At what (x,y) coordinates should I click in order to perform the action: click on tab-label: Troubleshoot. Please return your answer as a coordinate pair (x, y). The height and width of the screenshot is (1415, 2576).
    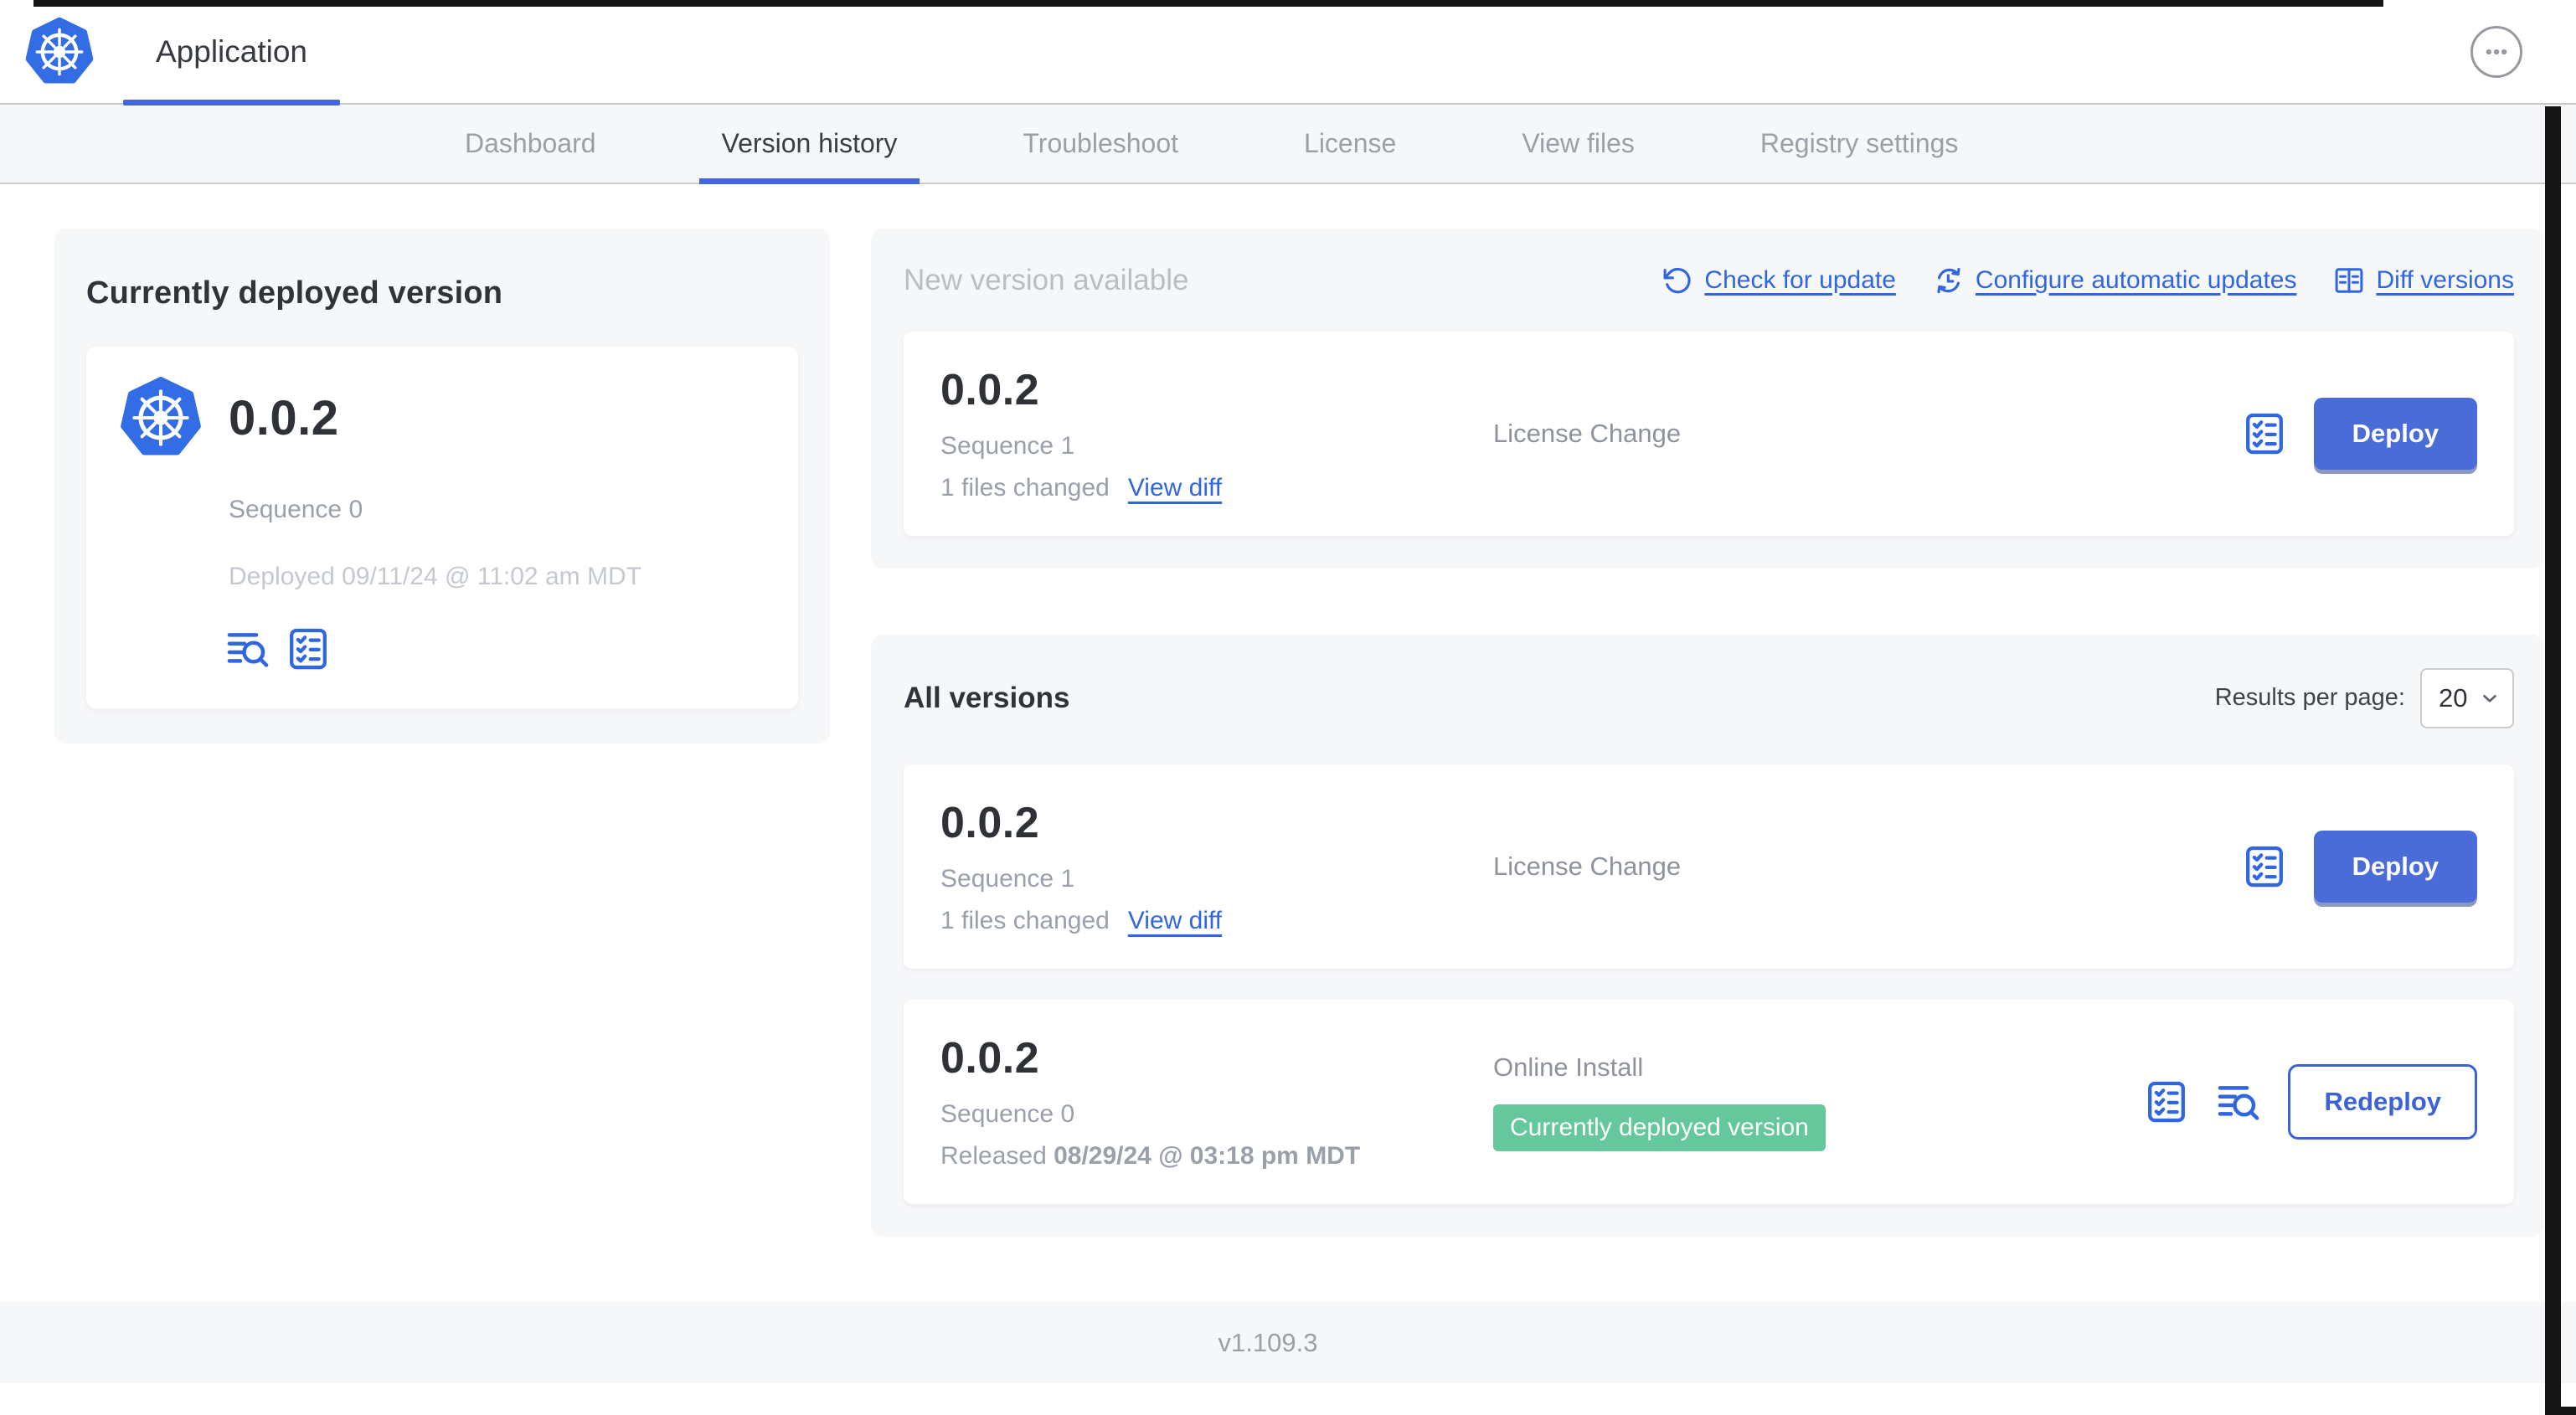
    Looking at the image, I should click on (1101, 143).